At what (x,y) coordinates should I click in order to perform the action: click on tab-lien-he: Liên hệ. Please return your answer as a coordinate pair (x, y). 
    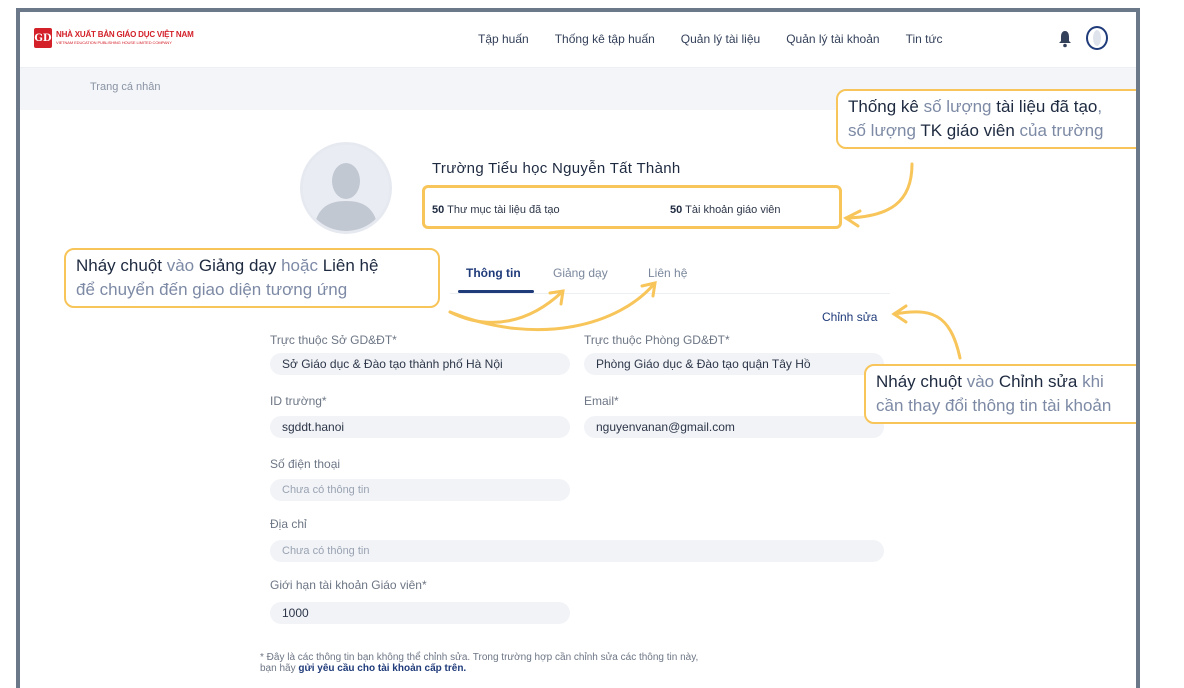
    Looking at the image, I should click on (667, 273).